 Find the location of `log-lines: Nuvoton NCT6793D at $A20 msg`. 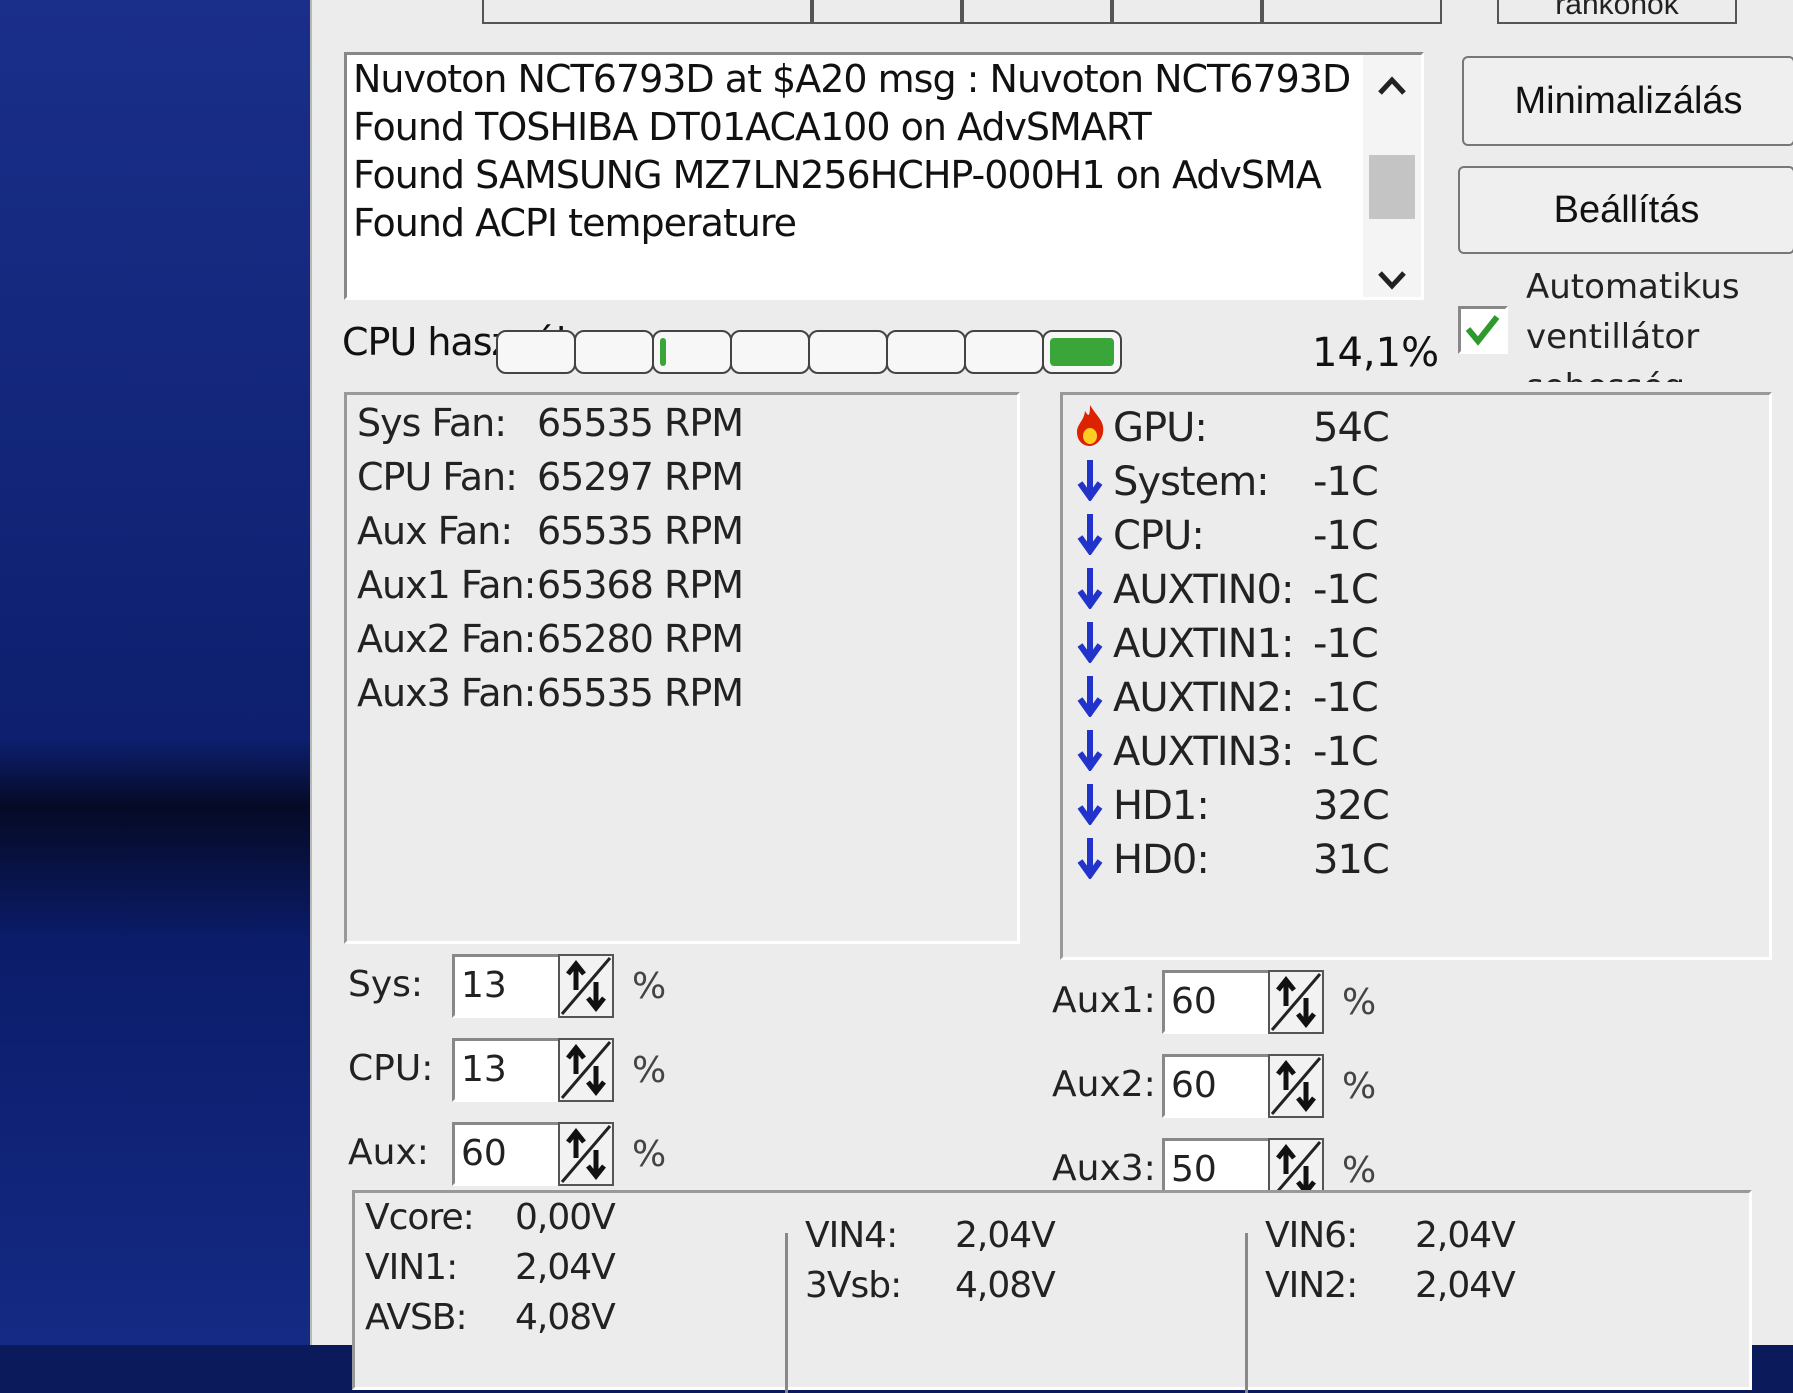

log-lines: Nuvoton NCT6793D at $A20 msg is located at coordinates (884, 151).